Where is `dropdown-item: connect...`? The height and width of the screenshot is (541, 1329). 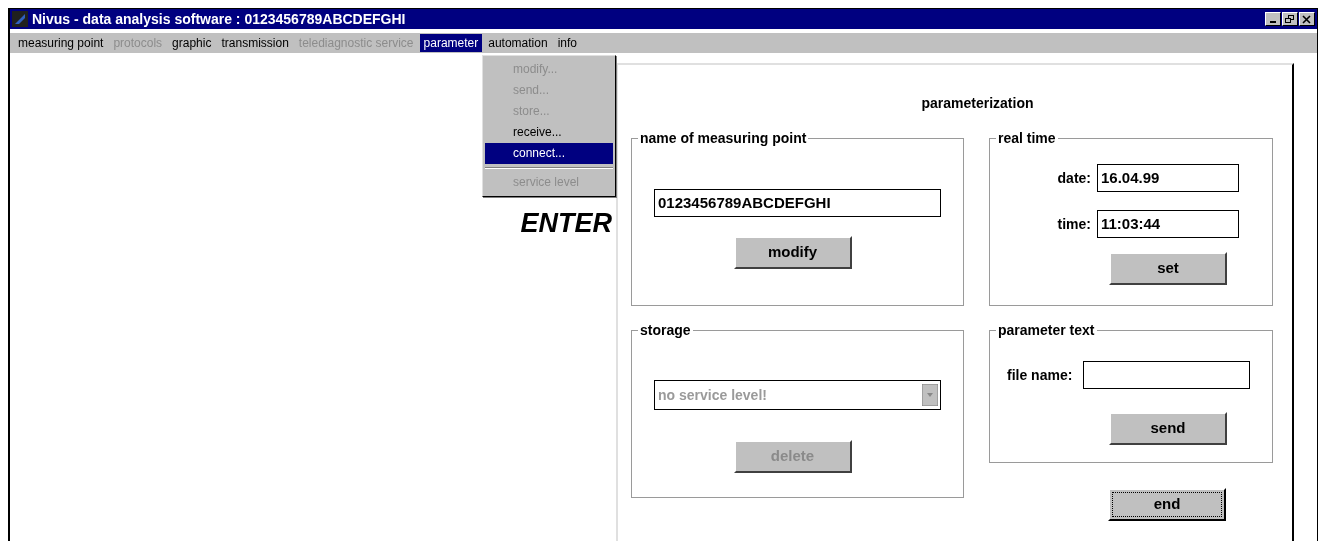
dropdown-item: connect... is located at coordinates (549, 153).